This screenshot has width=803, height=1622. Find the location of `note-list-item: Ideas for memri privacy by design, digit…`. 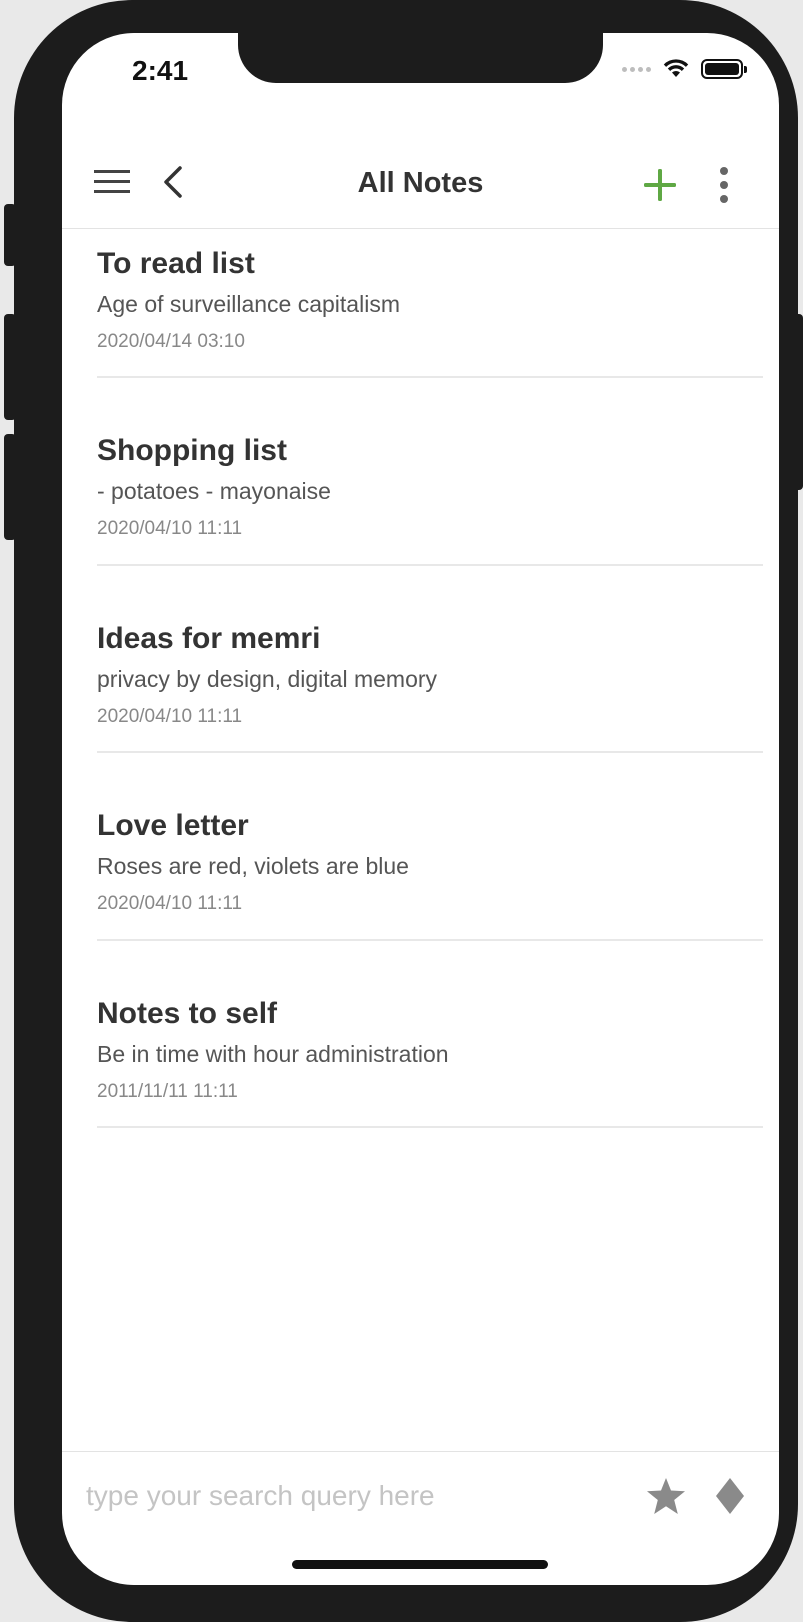

note-list-item: Ideas for memri privacy by design, digit… is located at coordinates (430, 659).